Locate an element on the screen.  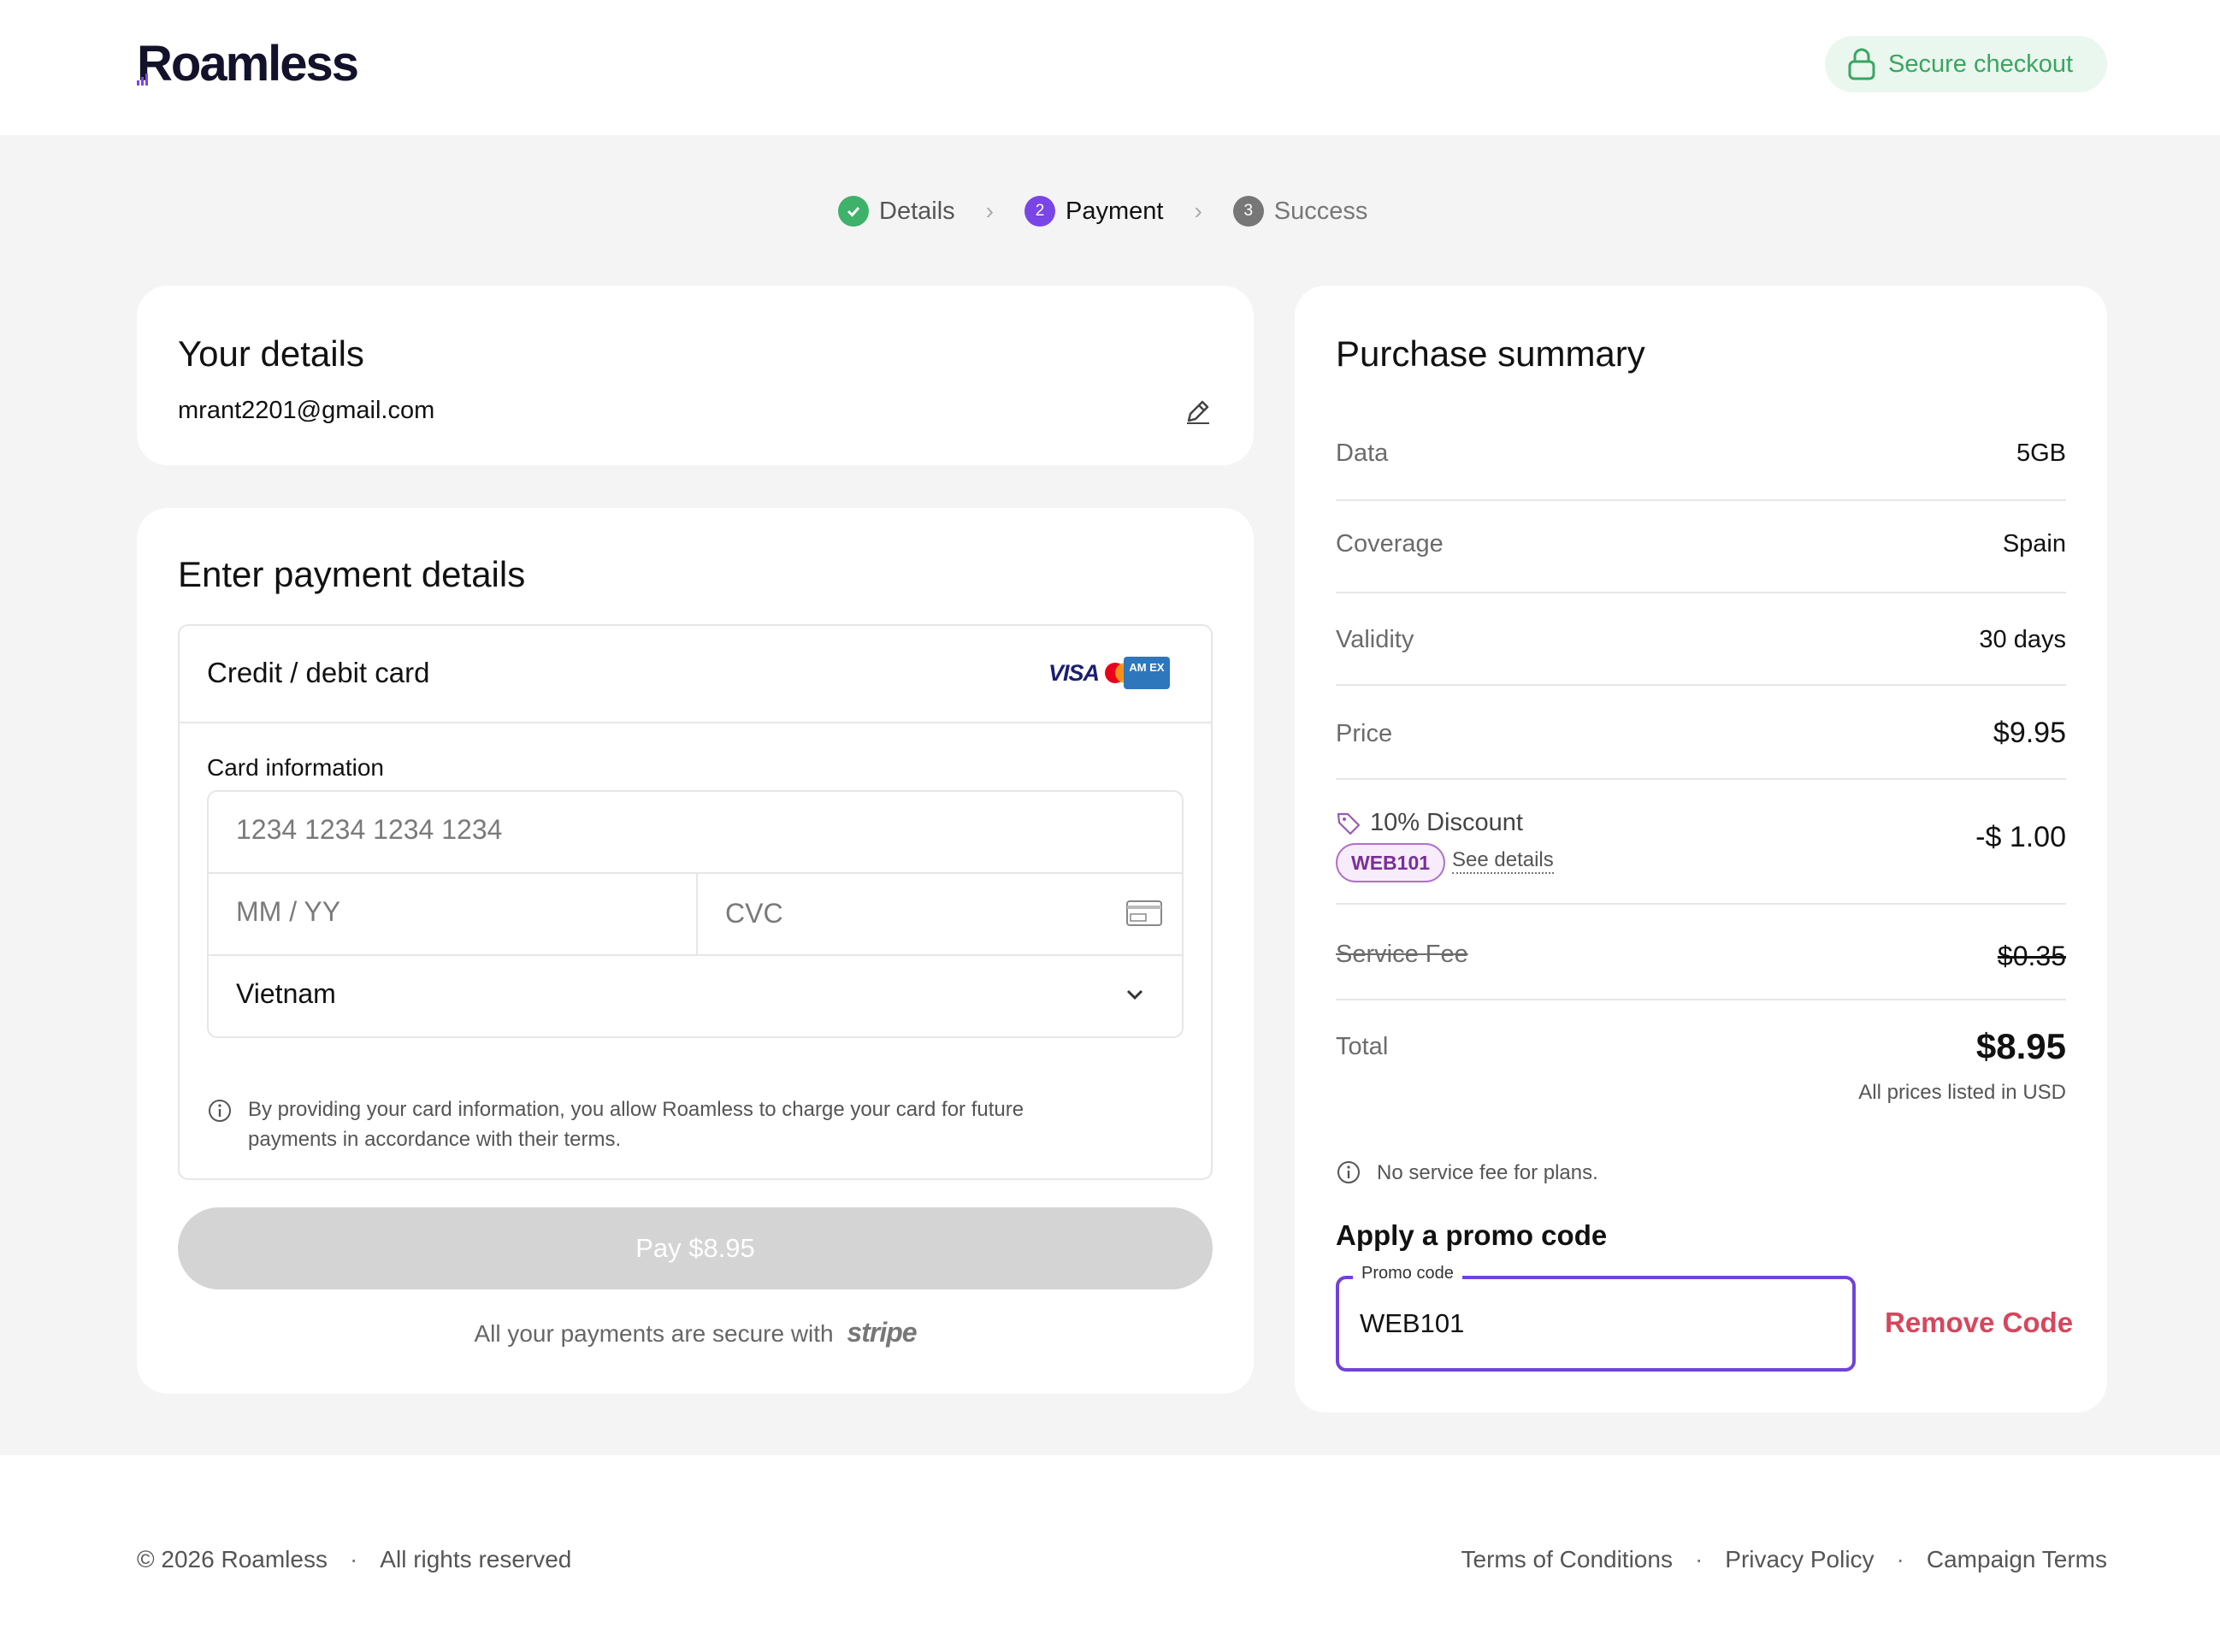
no-fee-text: No service fee for plans. is located at coordinates (1487, 1173).